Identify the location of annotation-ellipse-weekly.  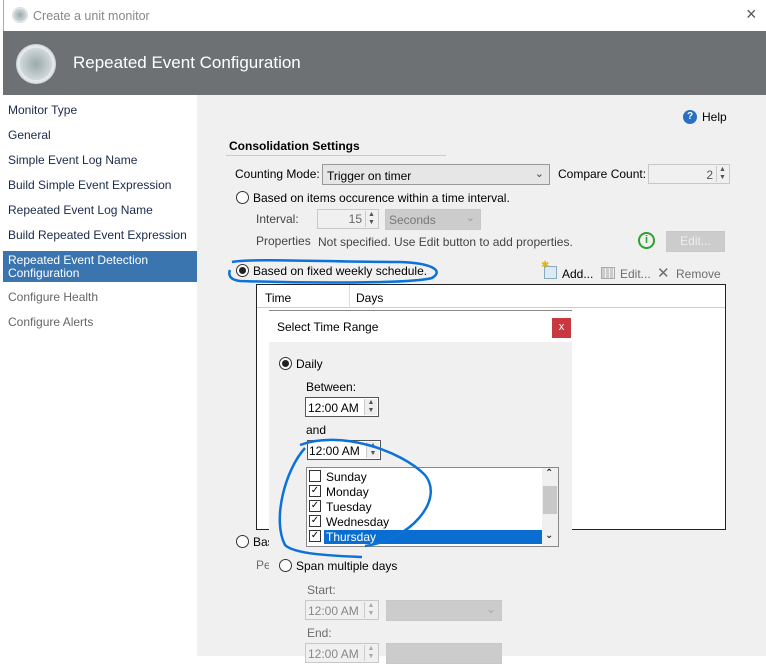
(333, 271).